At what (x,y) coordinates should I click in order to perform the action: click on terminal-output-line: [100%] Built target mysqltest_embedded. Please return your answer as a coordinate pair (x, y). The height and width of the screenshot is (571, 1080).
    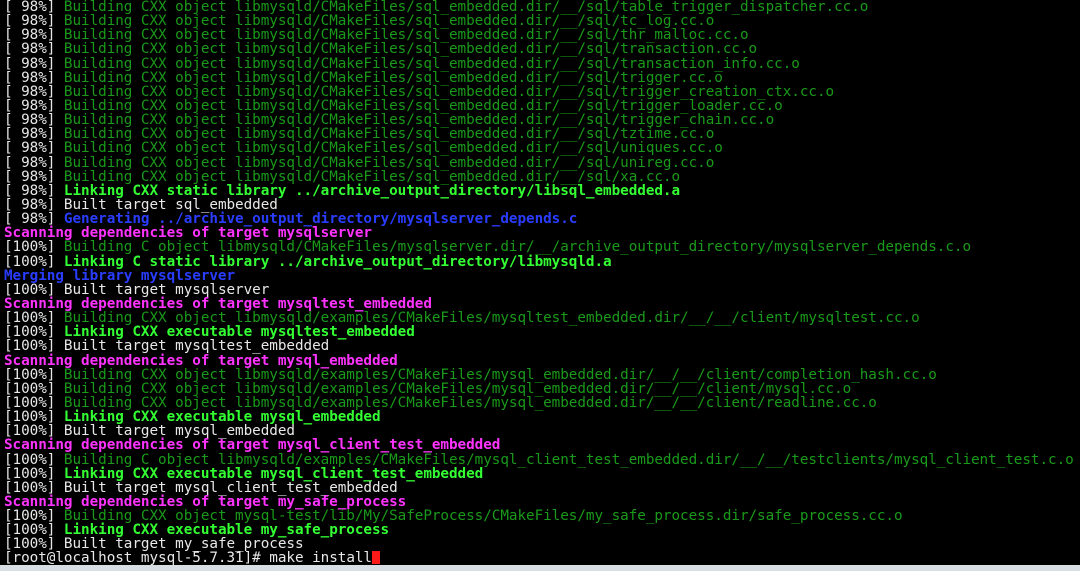
    Looking at the image, I should click on (542, 346).